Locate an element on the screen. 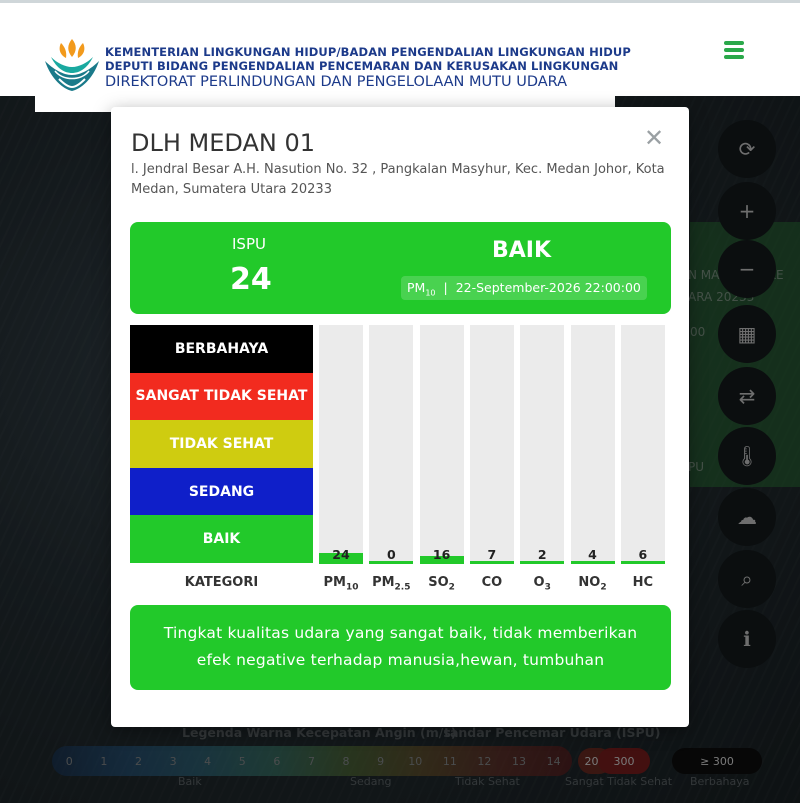 The image size is (800, 803). bar-pm25: 0 is located at coordinates (391, 444).